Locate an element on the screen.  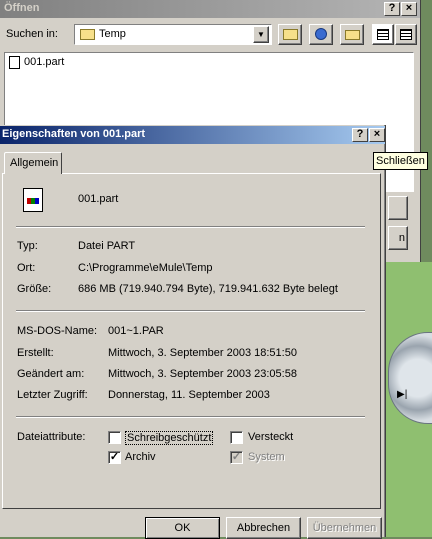
open-dialog-titlebar: Öffnen is located at coordinates (210, 9).